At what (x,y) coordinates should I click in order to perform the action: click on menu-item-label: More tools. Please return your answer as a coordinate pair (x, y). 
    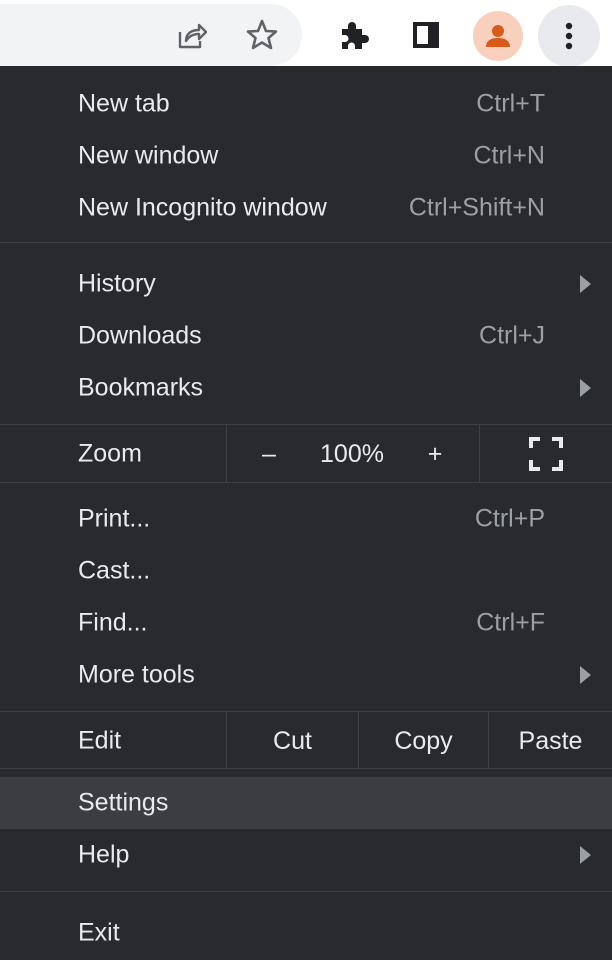
    Looking at the image, I should click on (136, 674).